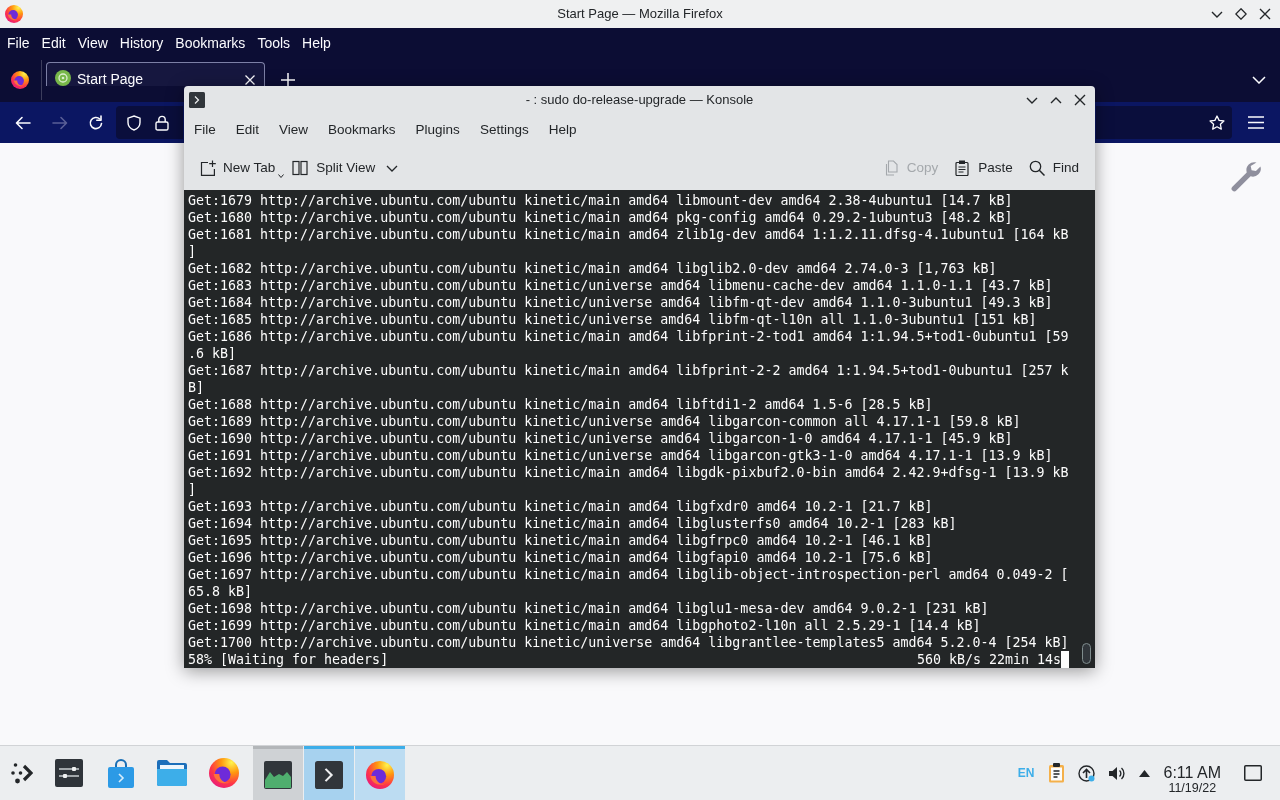 The height and width of the screenshot is (800, 1280). I want to click on terminal-line: Get:1698 http://archive.ubuntu.com/ubuntu kinetic/main amd64 libglu1-mesa-dev amd64 9.0.2-1 [231 kB], so click(588, 608).